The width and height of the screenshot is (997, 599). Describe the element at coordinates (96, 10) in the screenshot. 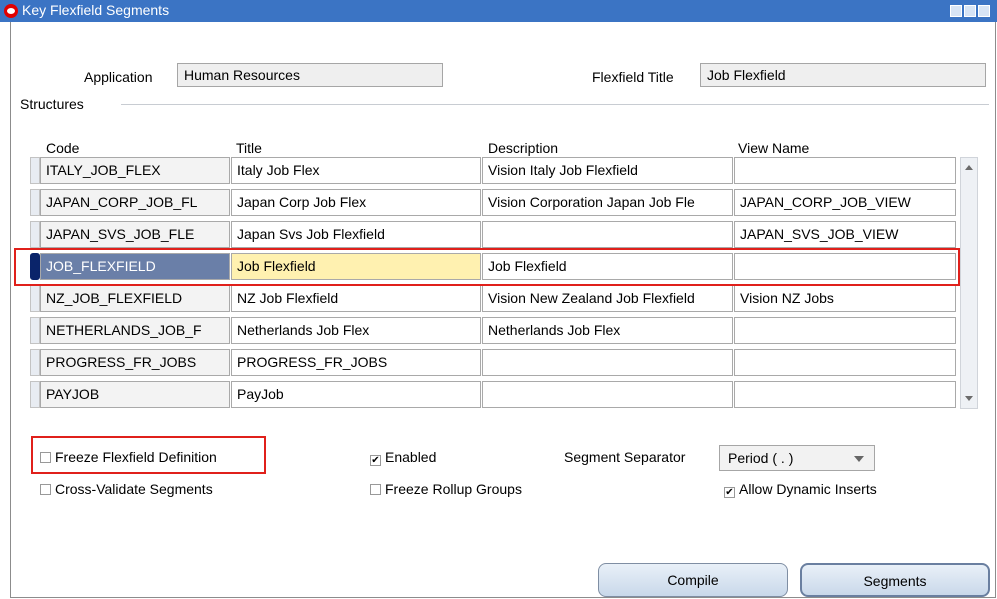

I see `window-title: Key Flexfield Segments` at that location.